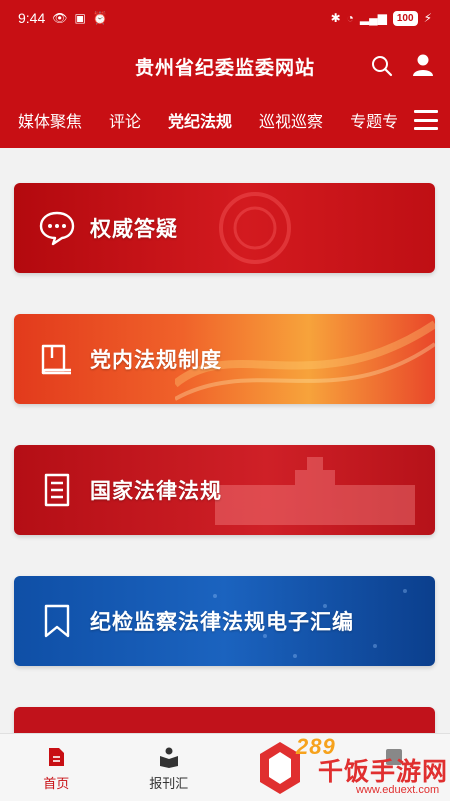  Describe the element at coordinates (50, 120) in the screenshot. I see `nav-item-media: 媒体聚焦` at that location.